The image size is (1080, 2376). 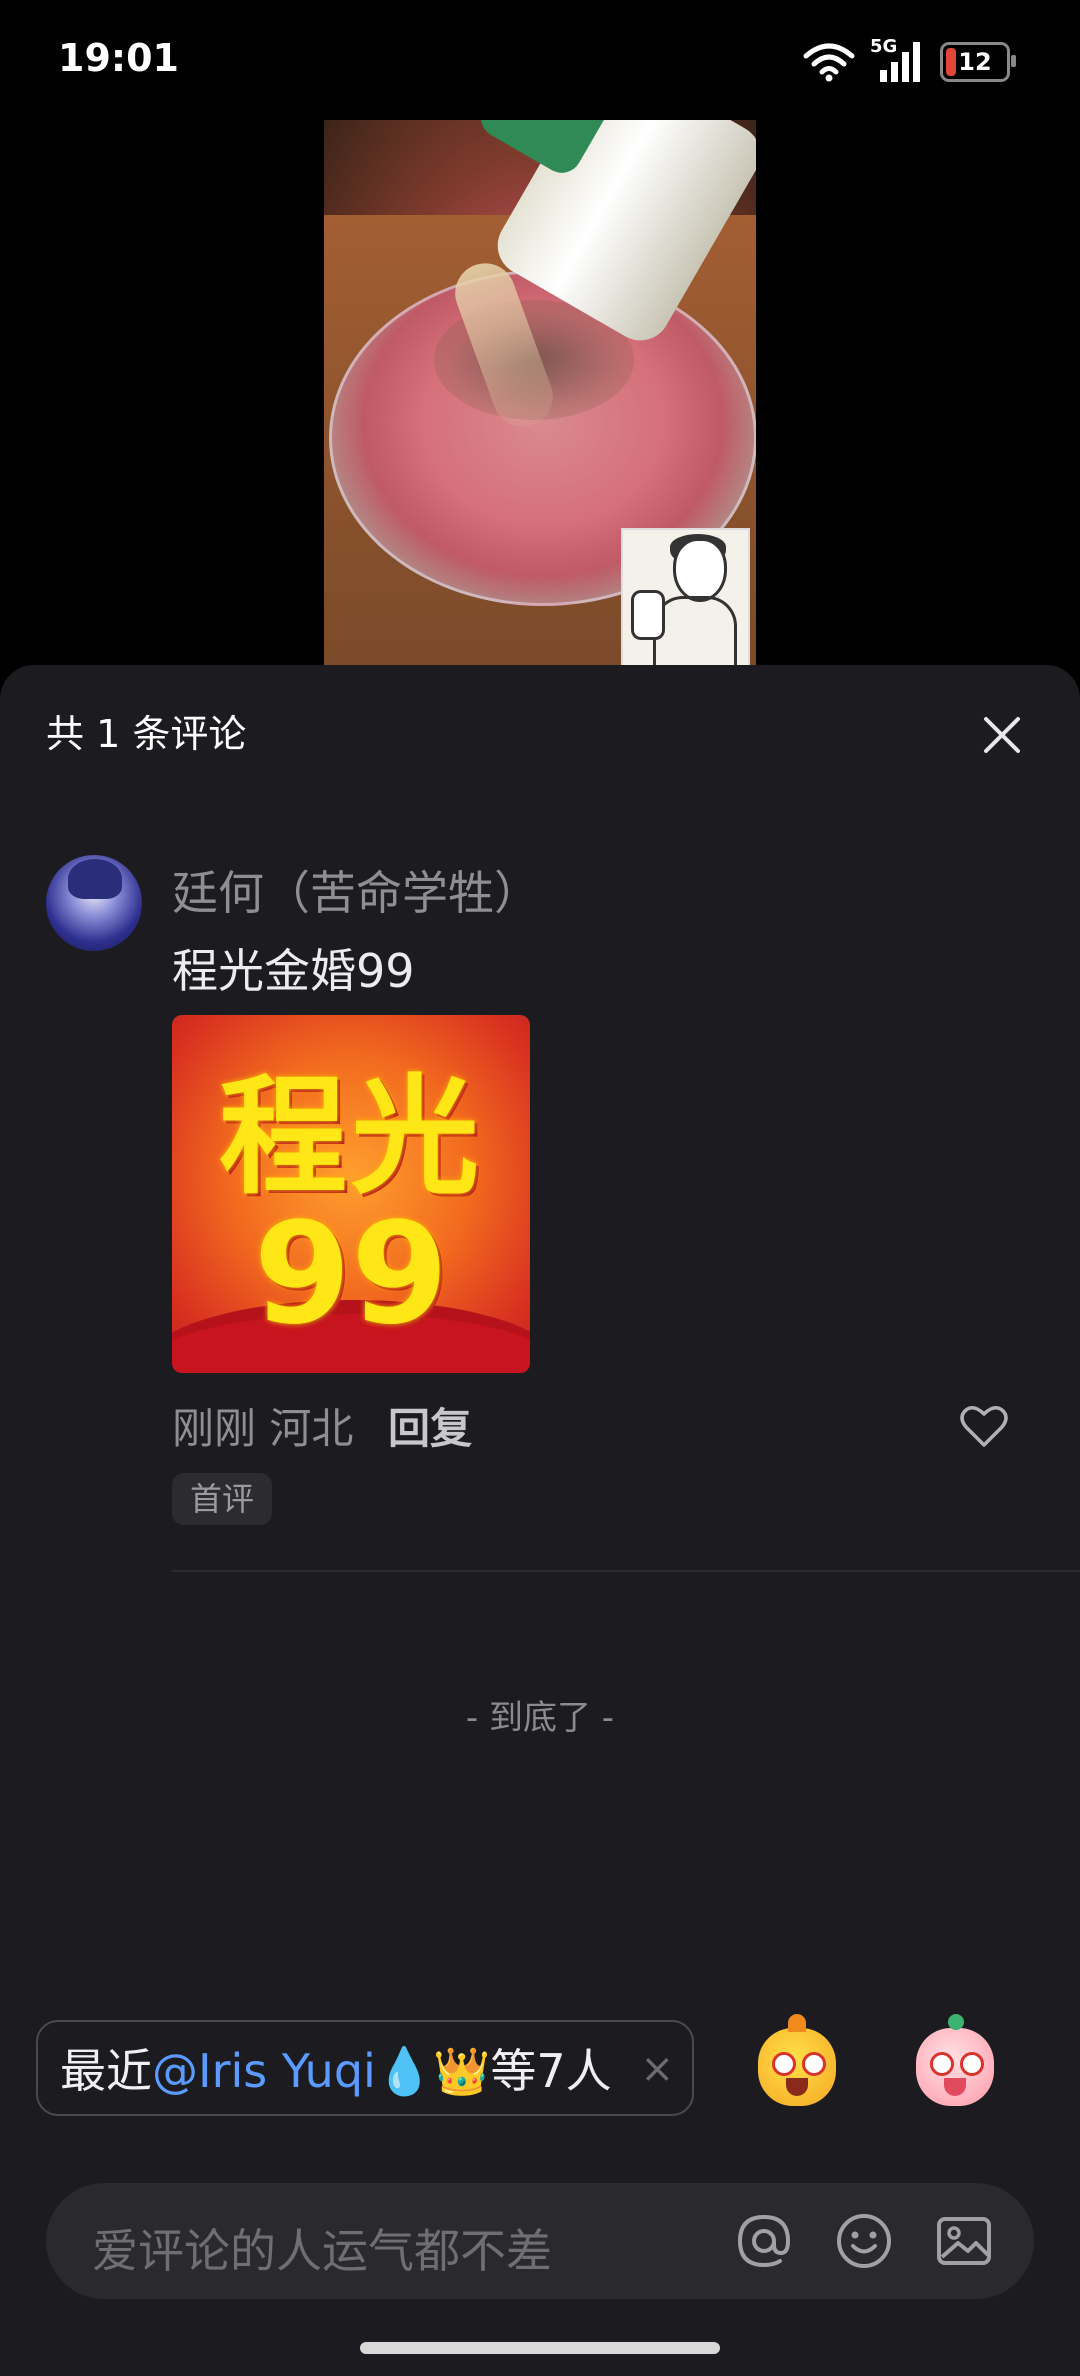 I want to click on close-button, so click(x=1002, y=735).